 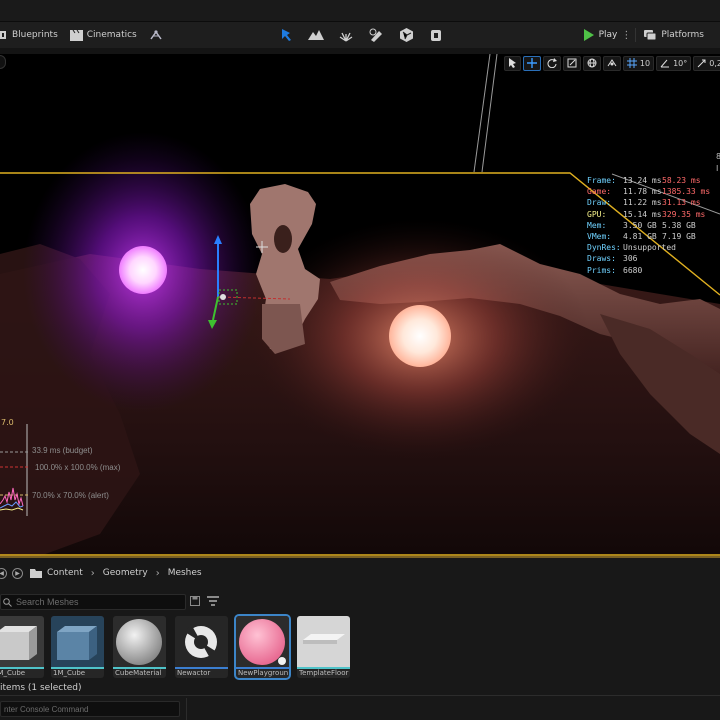 I want to click on breadcrumb-meshes: Meshes, so click(x=185, y=573).